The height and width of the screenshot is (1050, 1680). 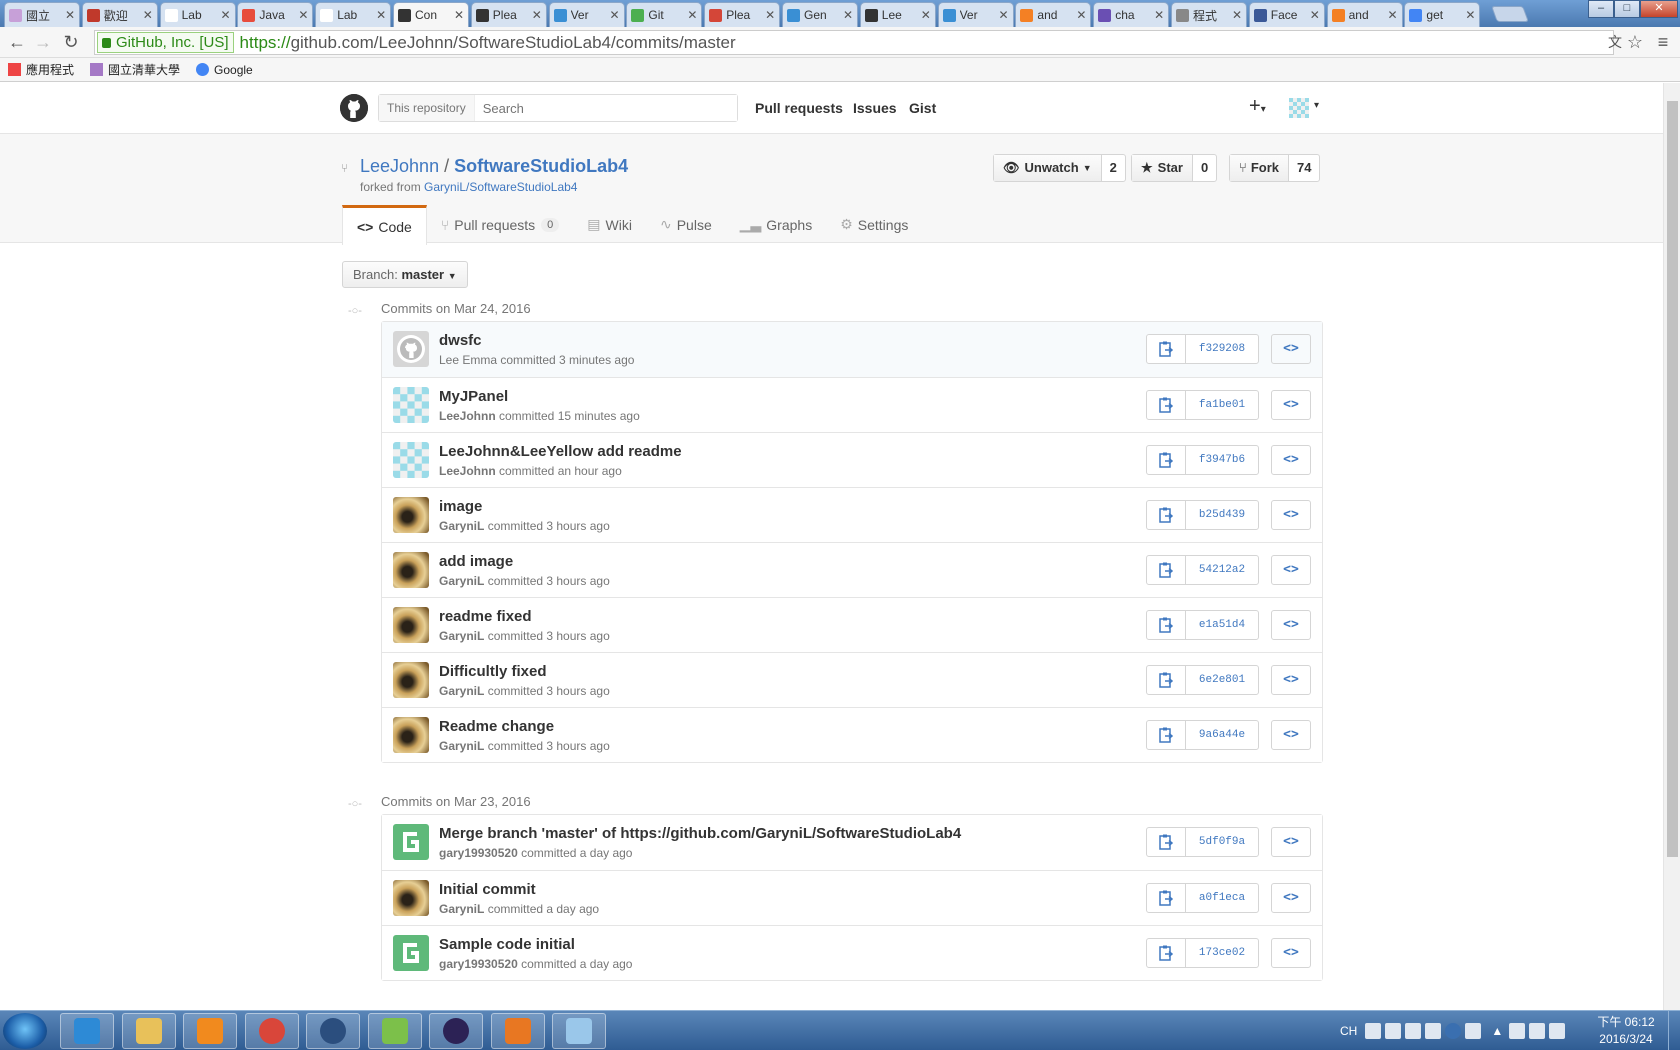 I want to click on nav-pull-requests: Pull requests, so click(x=799, y=108).